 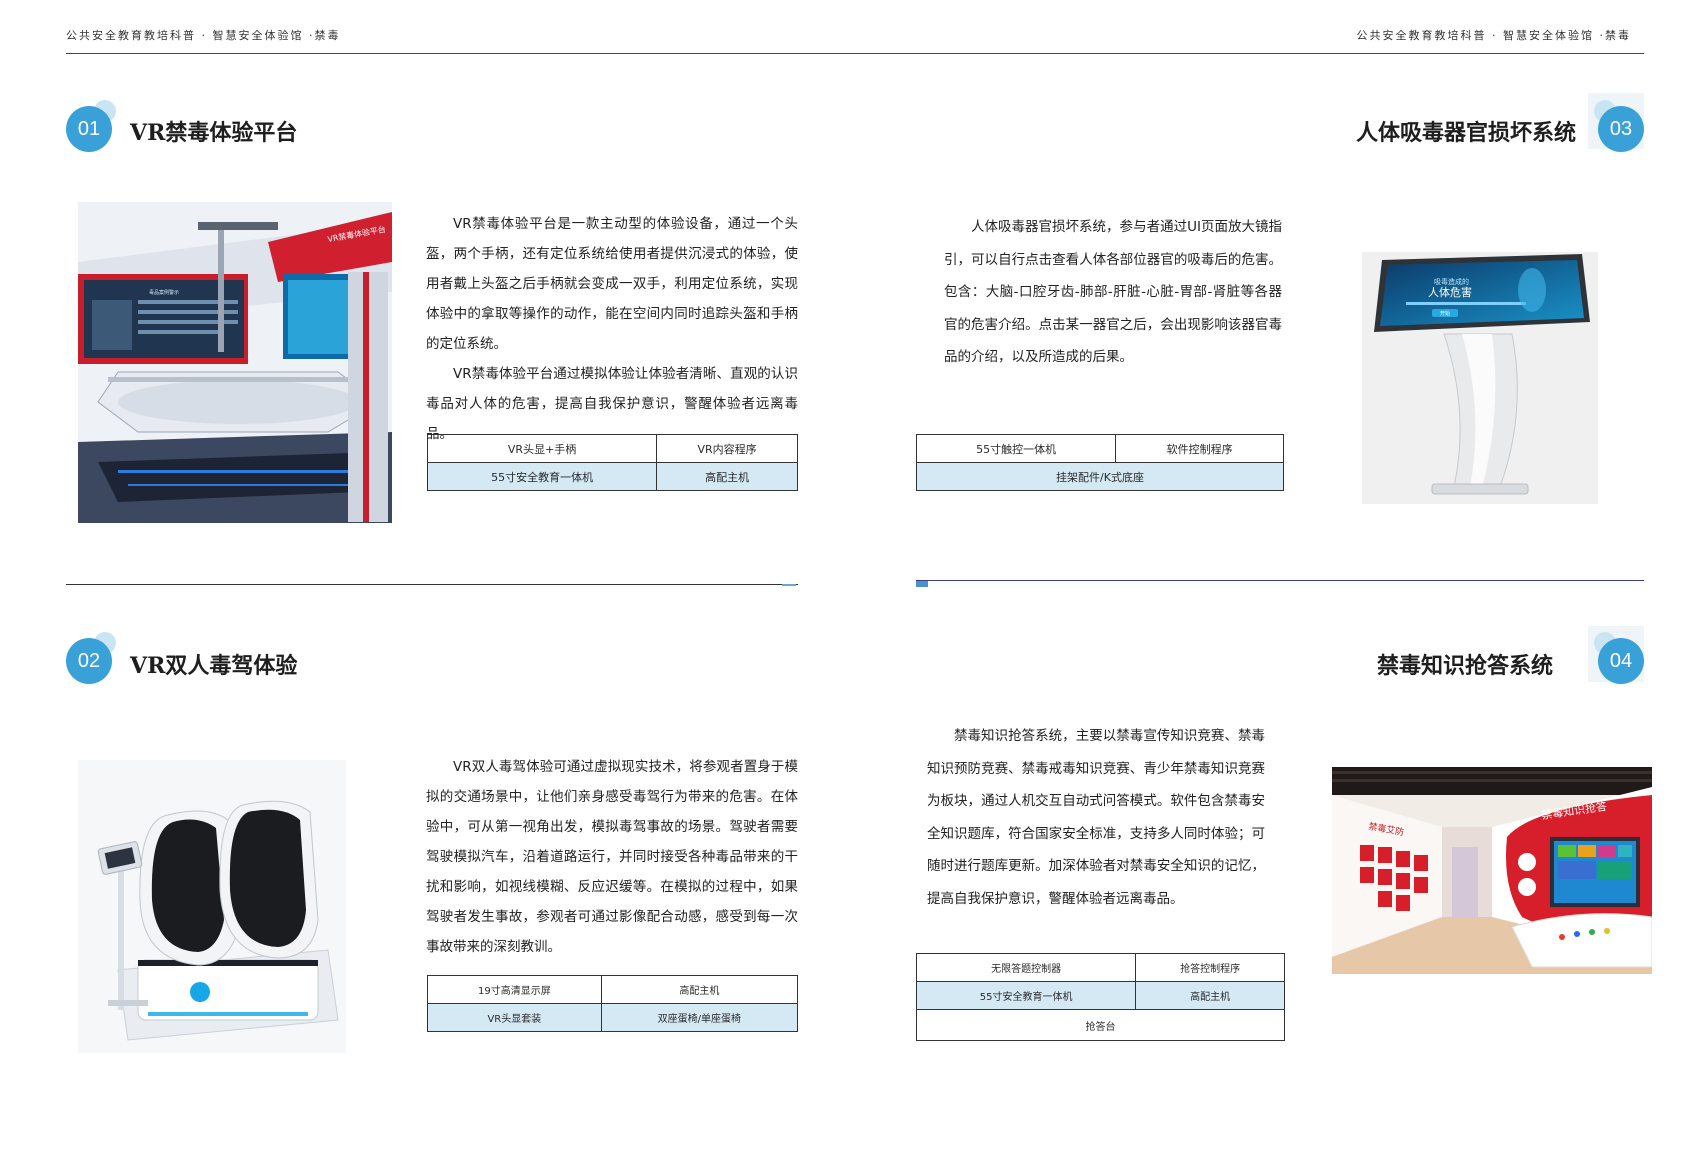 I want to click on header-left: 公共安全教育教培科普 · 智慧安全体验馆 ·禁毒, so click(x=203, y=35).